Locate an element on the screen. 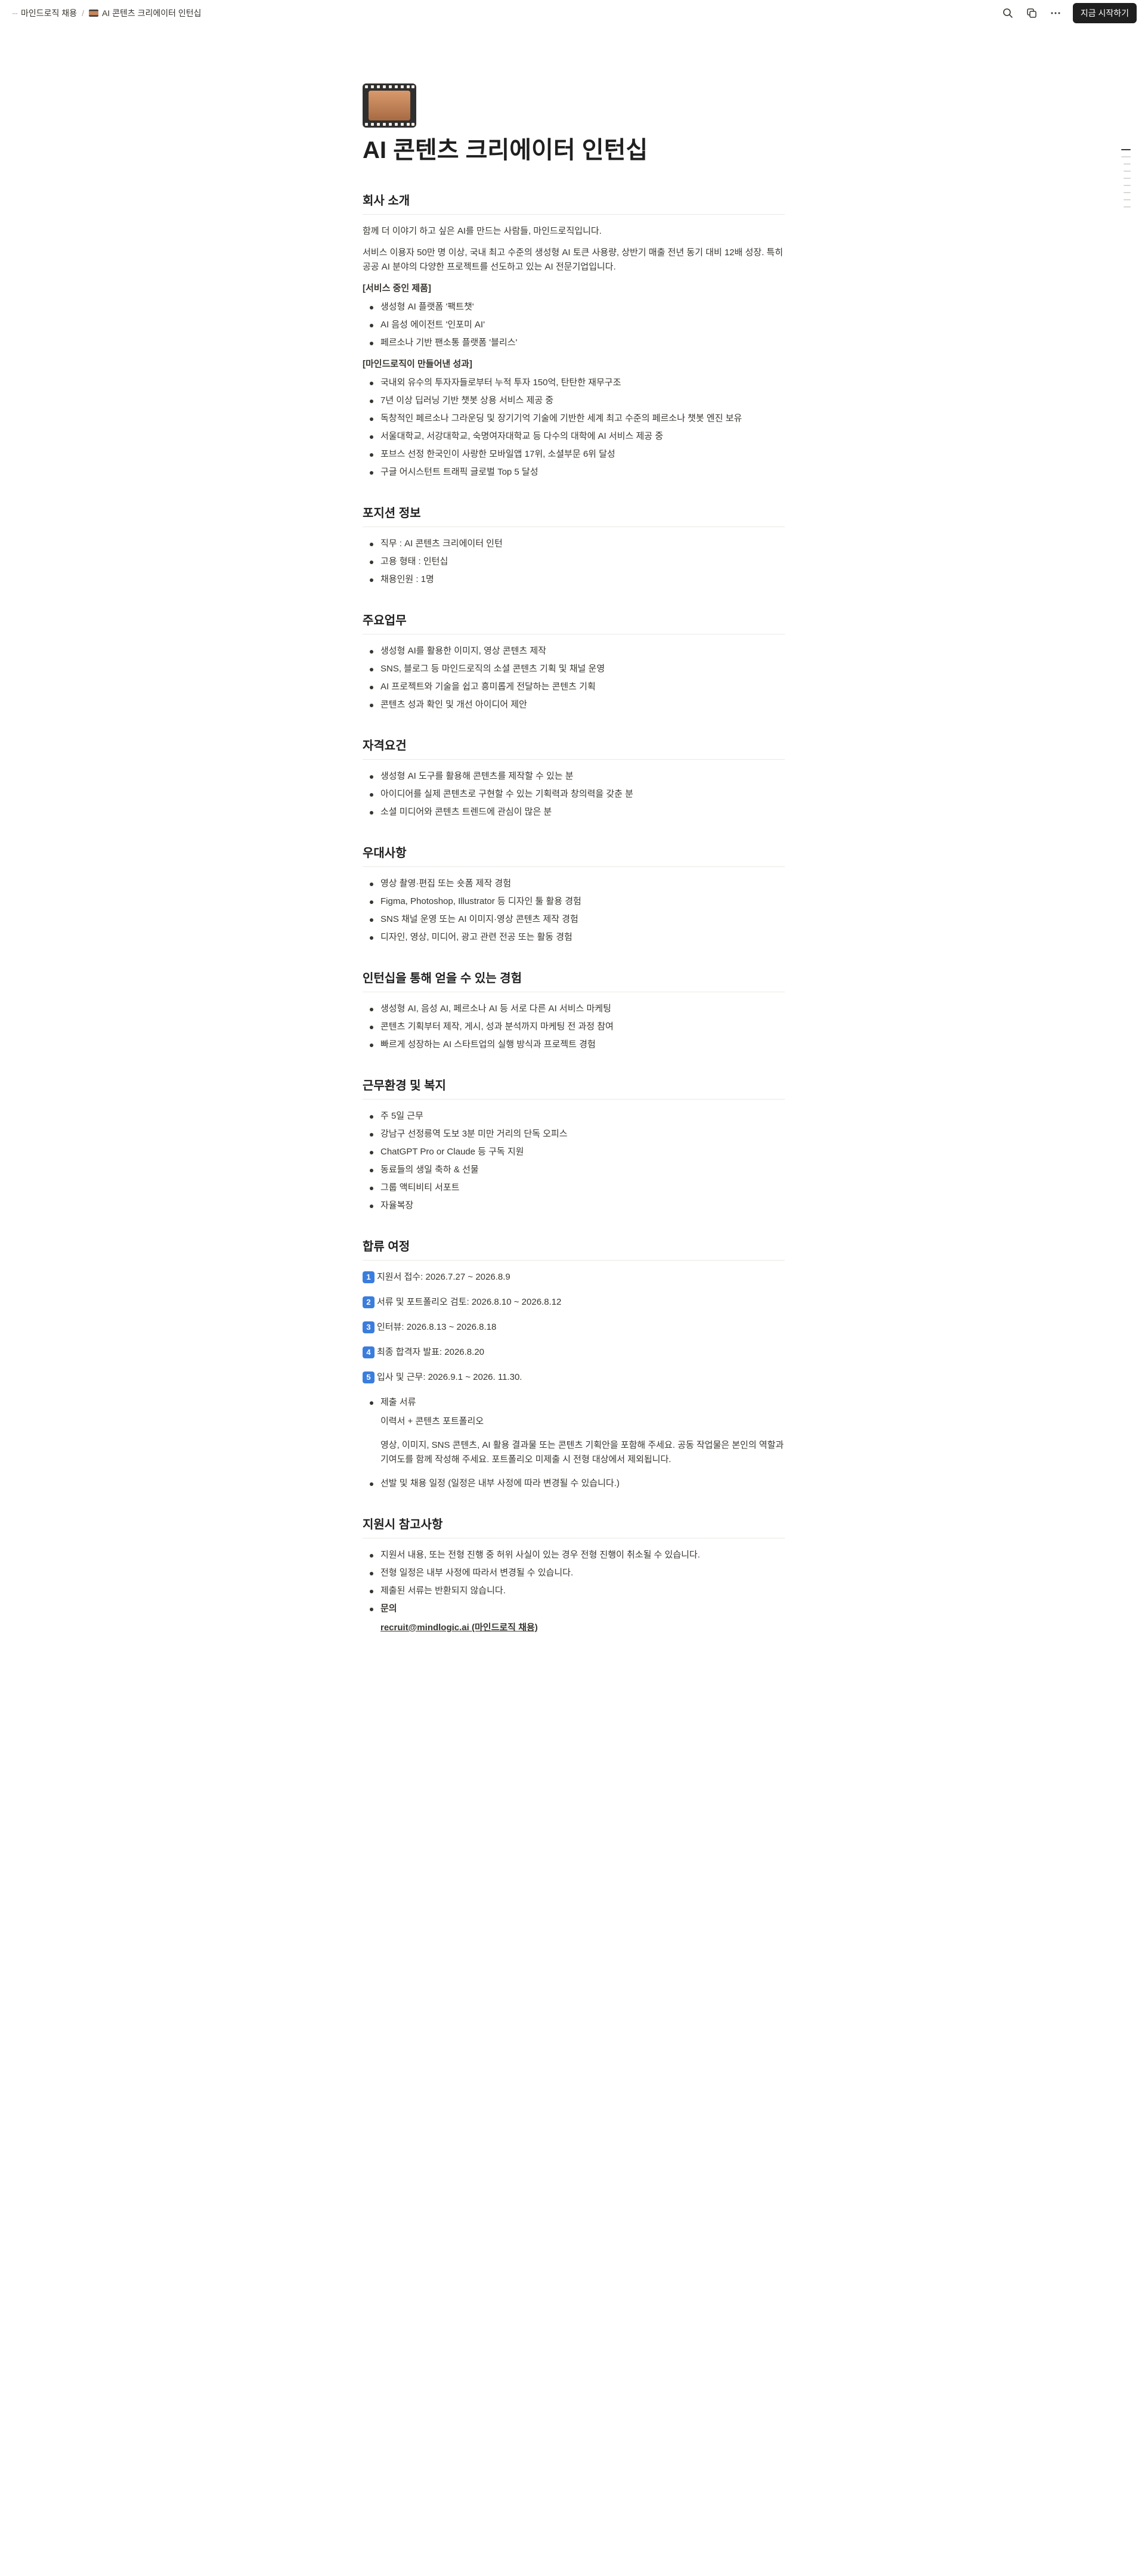  process-step-text: 인터뷰: 2026.8.13 ~ 2026.8.18 is located at coordinates (437, 1327).